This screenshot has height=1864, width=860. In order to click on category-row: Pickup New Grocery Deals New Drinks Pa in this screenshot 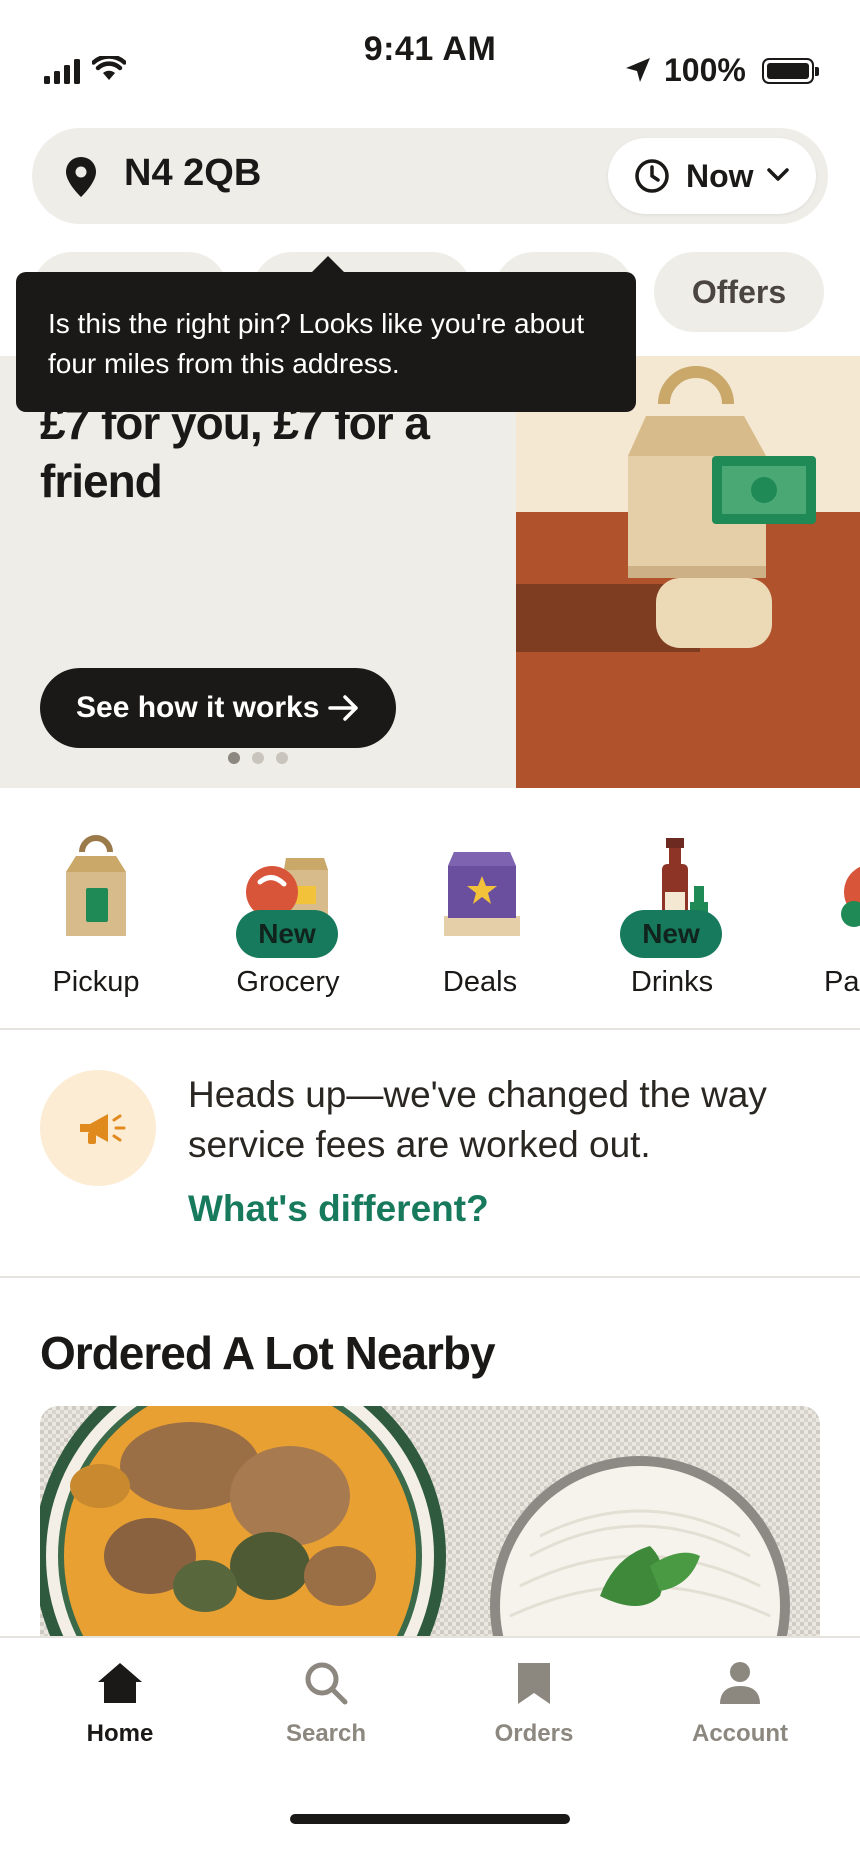, I will do `click(430, 930)`.